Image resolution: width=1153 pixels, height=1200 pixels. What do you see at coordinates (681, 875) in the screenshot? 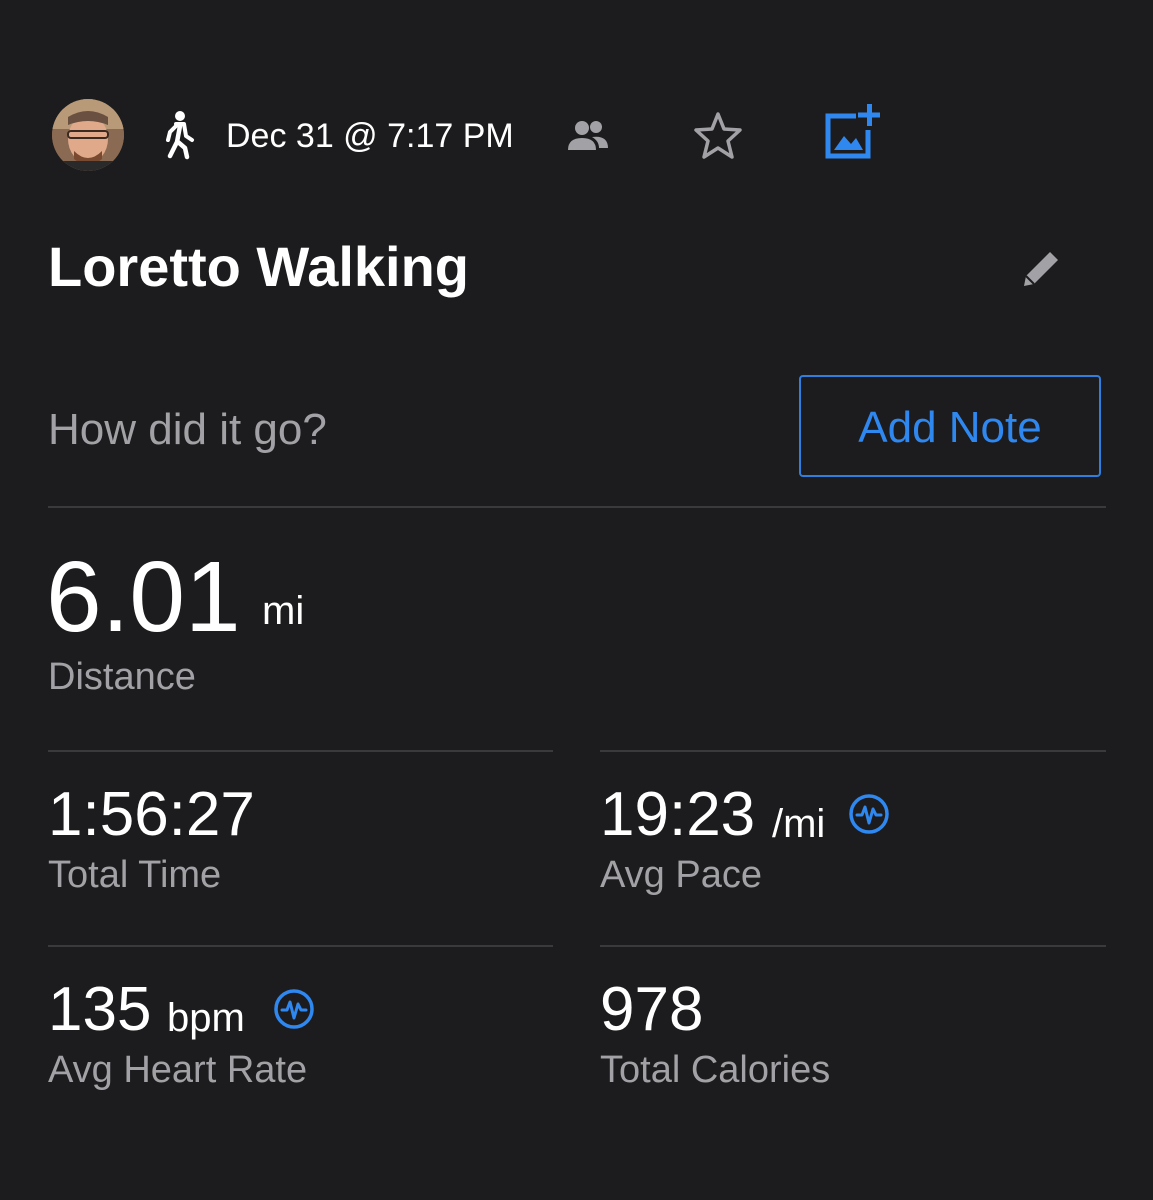
I see `avg-pace-label: Avg Pace` at bounding box center [681, 875].